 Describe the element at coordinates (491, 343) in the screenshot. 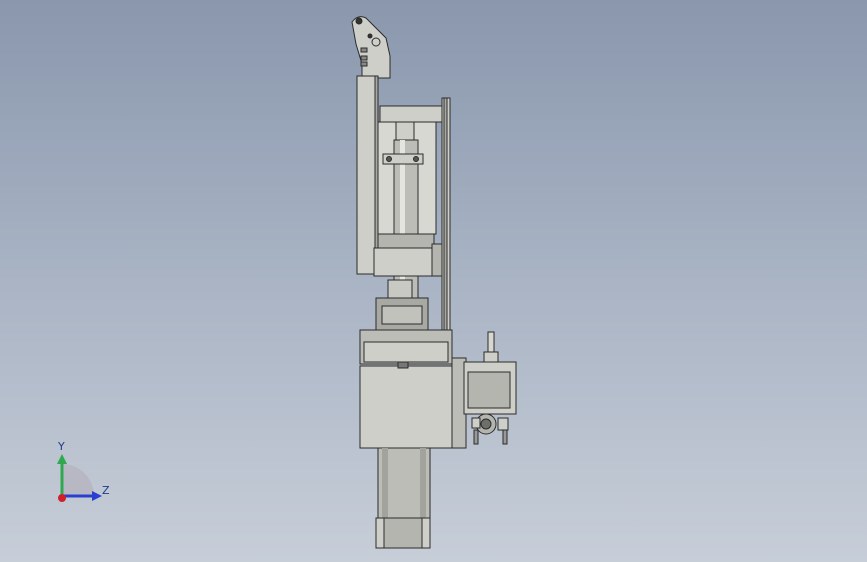

I see `sensor-post` at that location.